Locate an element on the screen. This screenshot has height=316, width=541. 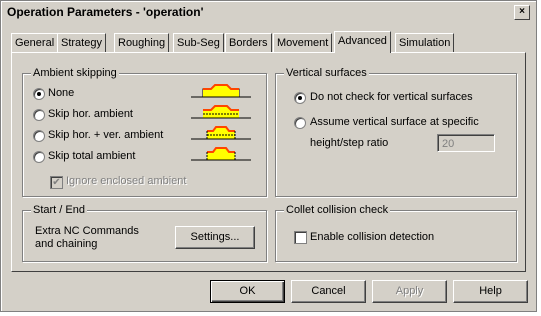
radio-assume-vertical is located at coordinates (300, 123).